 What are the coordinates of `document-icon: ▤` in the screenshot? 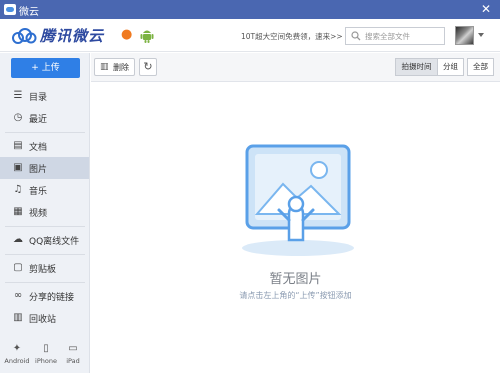 It's located at (18, 145).